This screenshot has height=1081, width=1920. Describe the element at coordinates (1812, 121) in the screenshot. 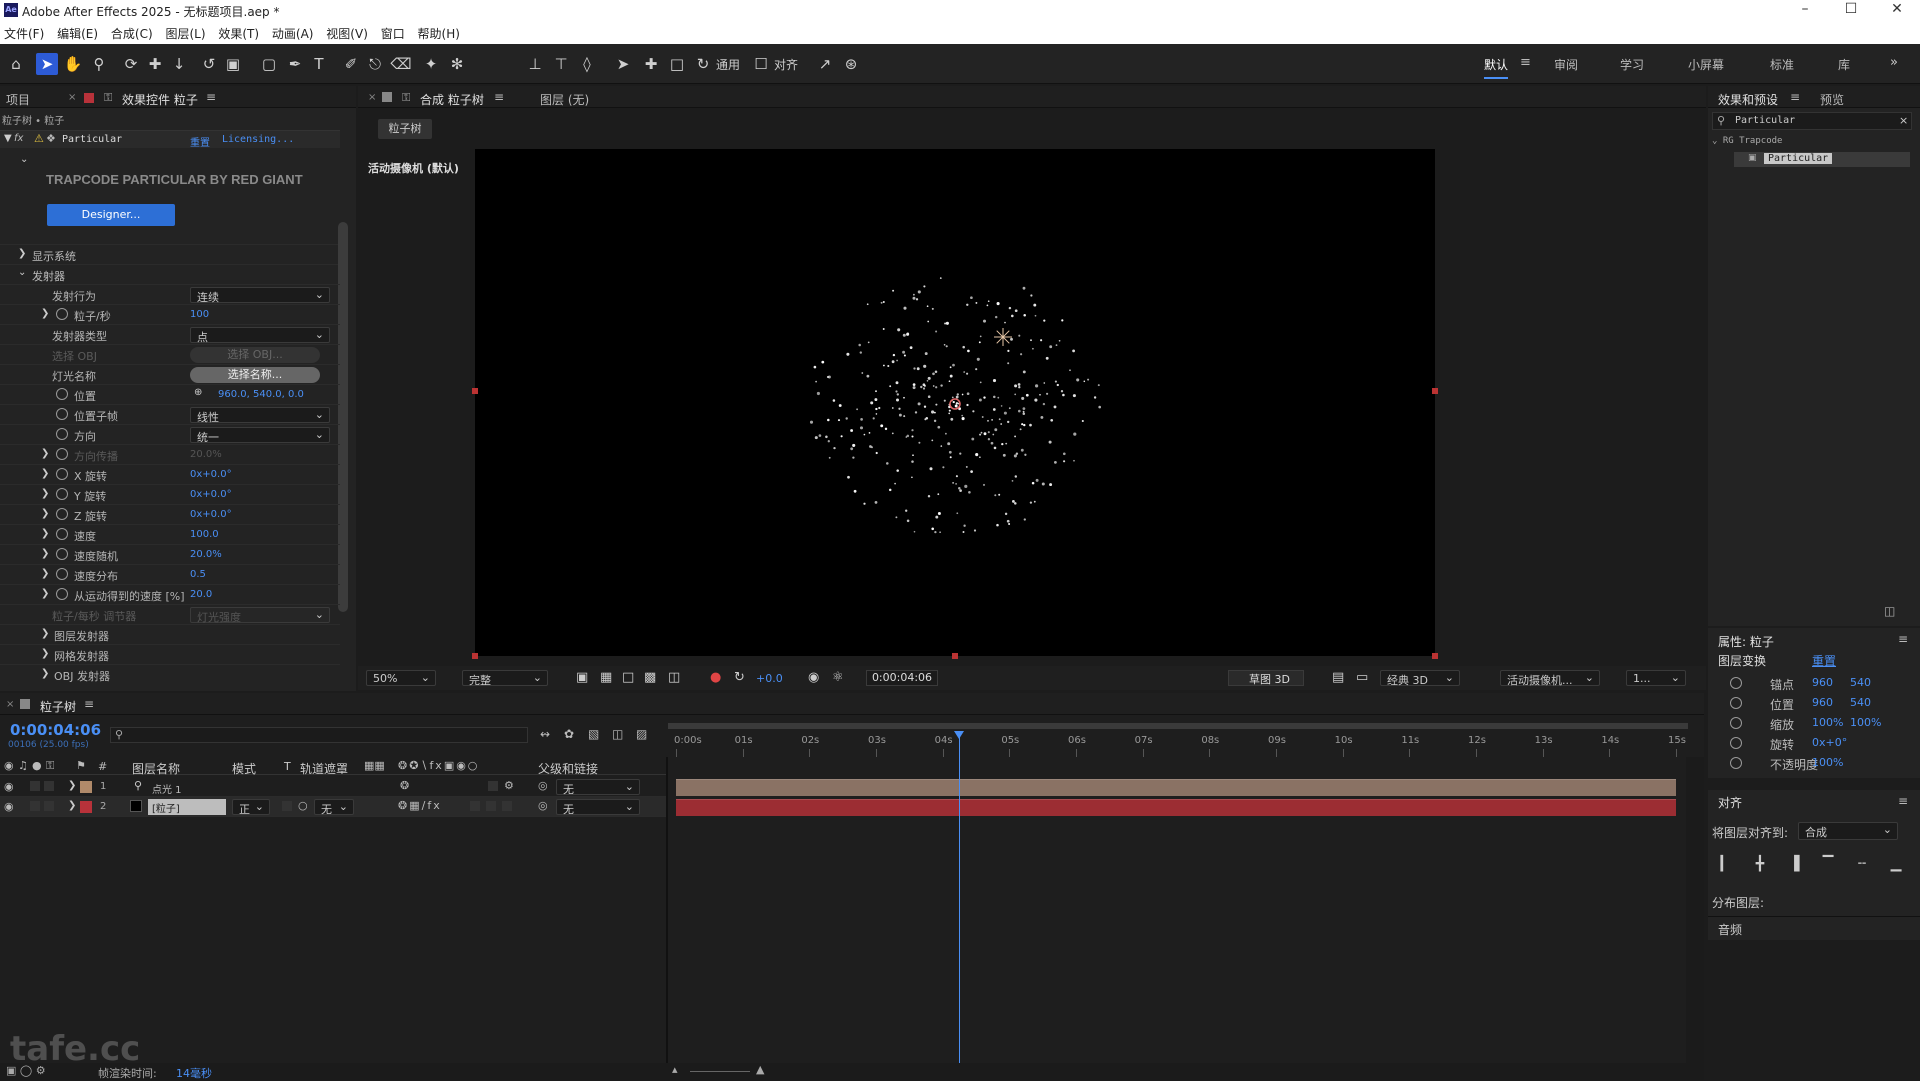

I see `effects-search-field: ⚲ Particular ×` at that location.